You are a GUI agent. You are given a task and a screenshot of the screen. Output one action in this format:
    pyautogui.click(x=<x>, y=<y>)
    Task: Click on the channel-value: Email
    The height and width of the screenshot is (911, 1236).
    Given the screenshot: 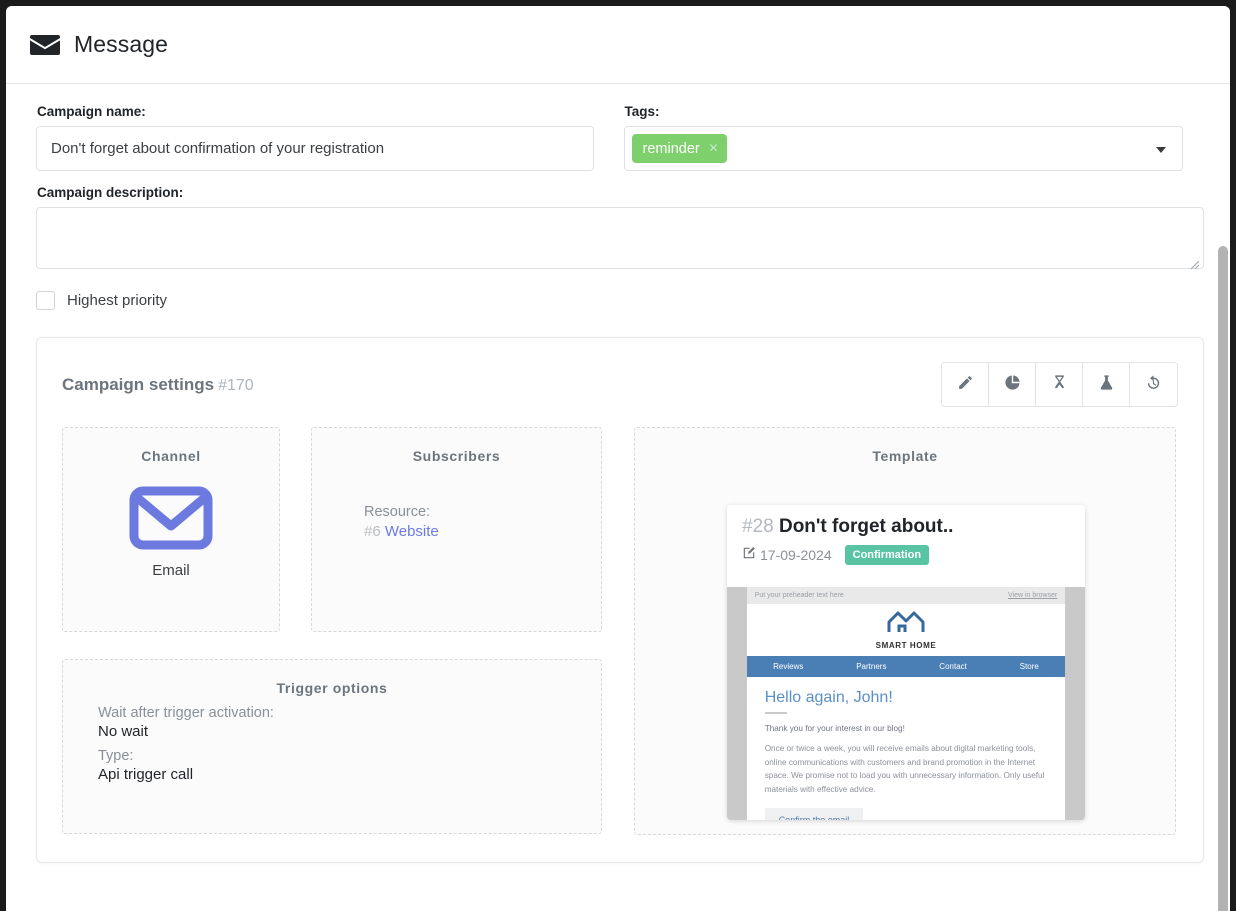 What is the action you would take?
    pyautogui.click(x=171, y=570)
    